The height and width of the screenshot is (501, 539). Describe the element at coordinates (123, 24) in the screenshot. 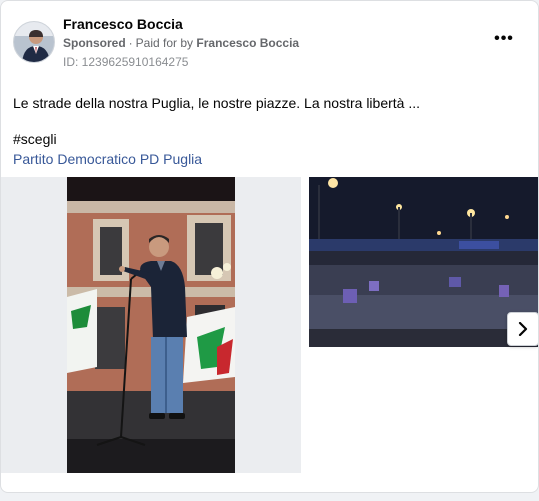

I see `author-name: Francesco Boccia` at that location.